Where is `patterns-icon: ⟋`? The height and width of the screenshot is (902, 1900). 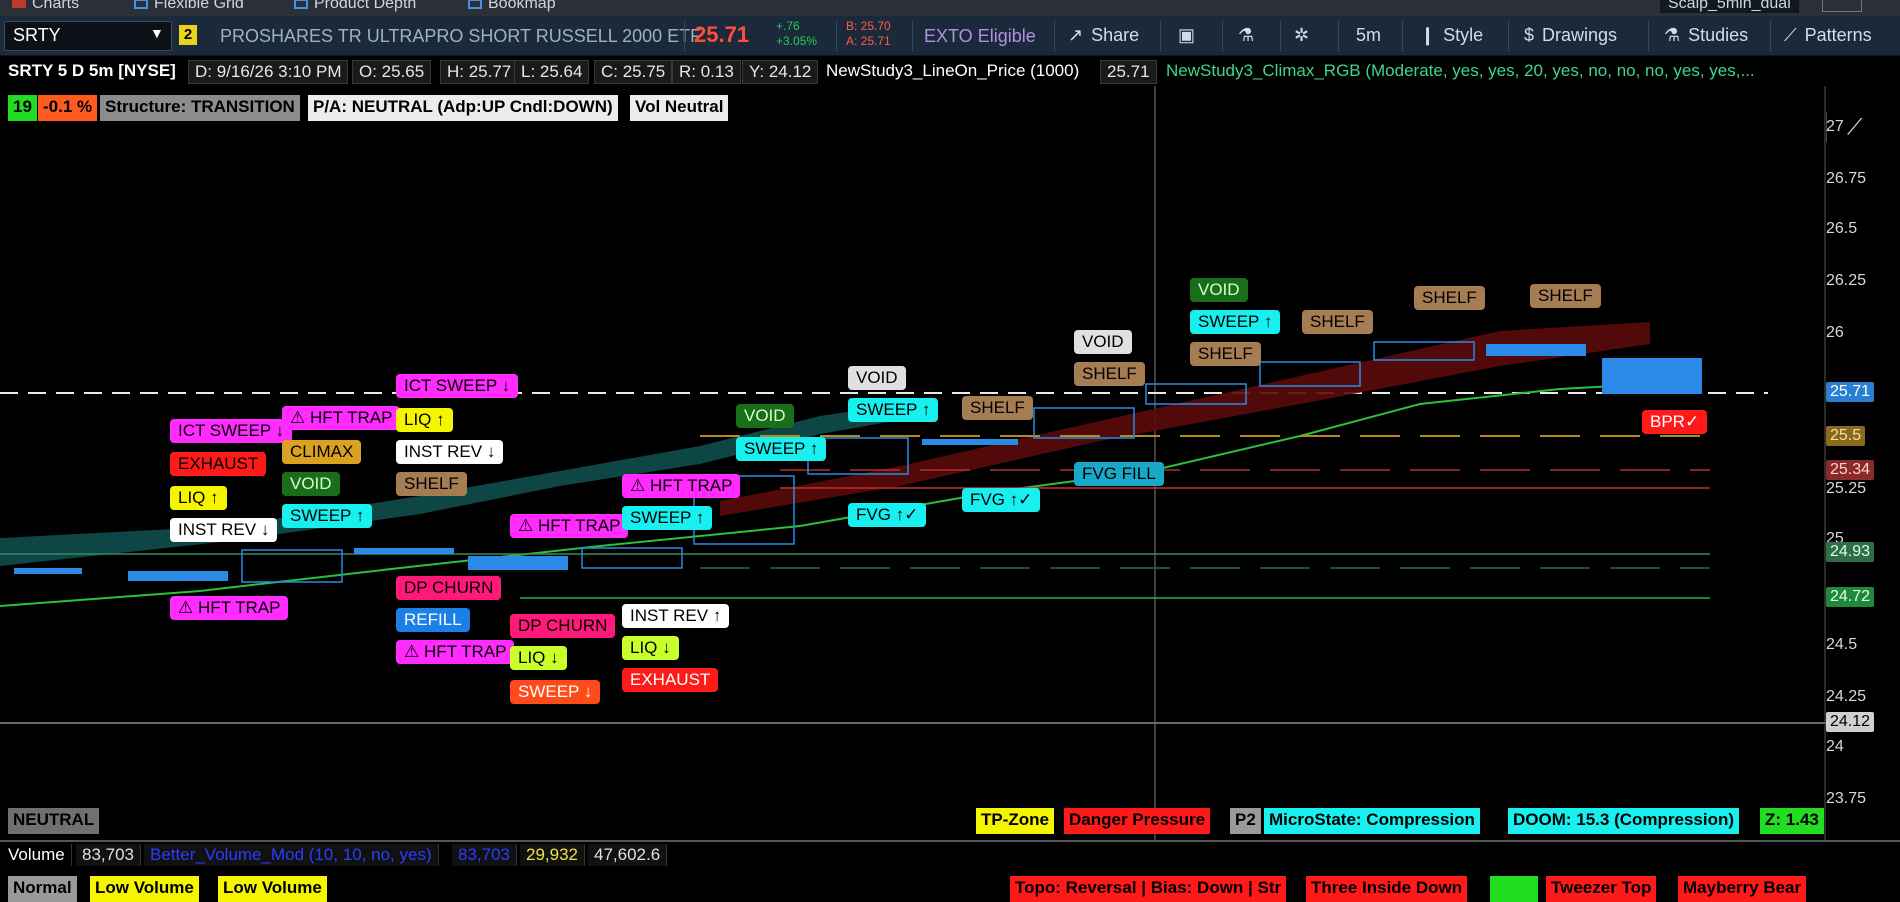
patterns-icon: ⟋ is located at coordinates (1790, 35).